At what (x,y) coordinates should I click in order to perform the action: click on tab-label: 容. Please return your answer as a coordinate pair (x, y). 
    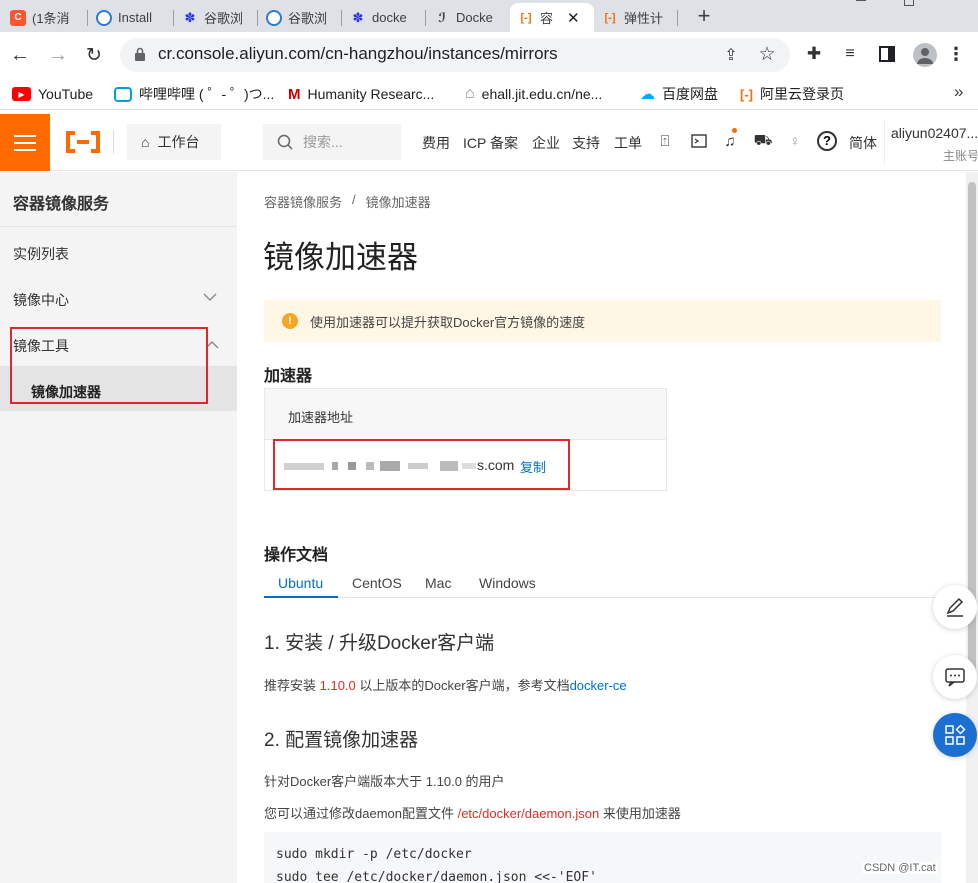
    Looking at the image, I should click on (547, 18).